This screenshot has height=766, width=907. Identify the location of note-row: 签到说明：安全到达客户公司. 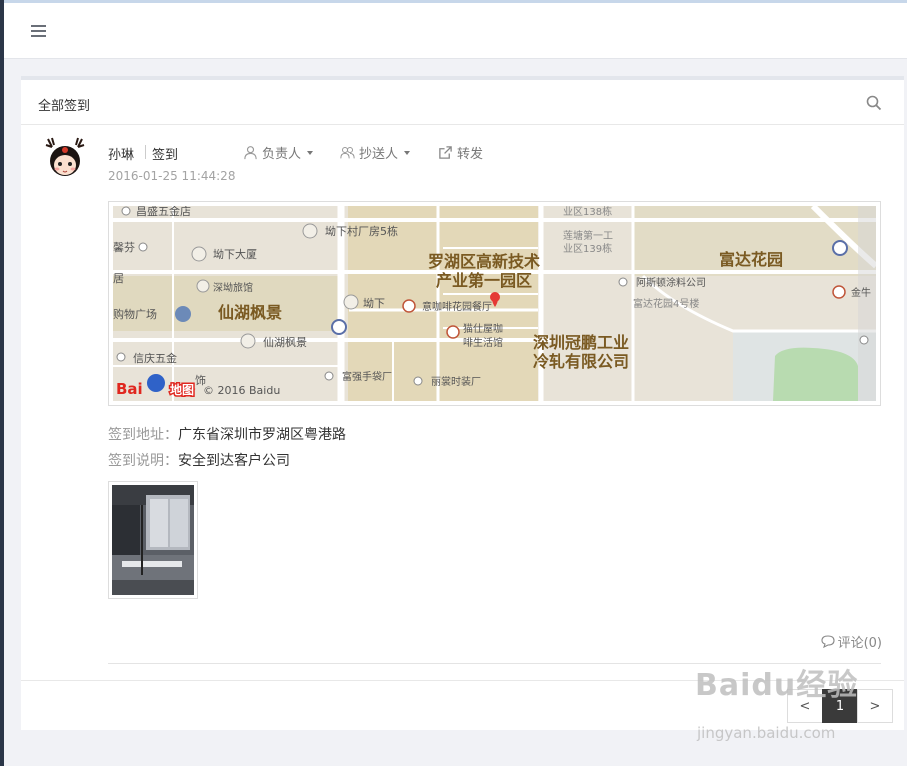
(199, 460).